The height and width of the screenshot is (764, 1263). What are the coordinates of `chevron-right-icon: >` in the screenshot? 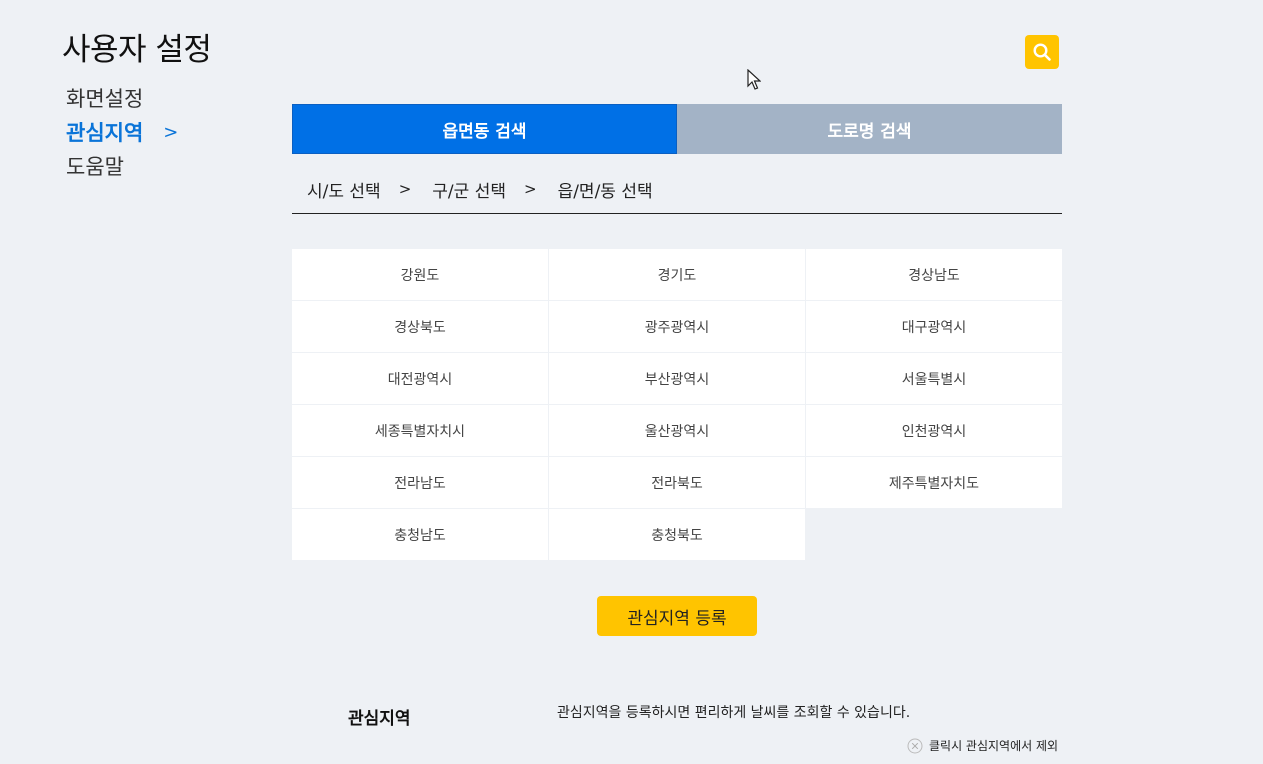 It's located at (171, 132).